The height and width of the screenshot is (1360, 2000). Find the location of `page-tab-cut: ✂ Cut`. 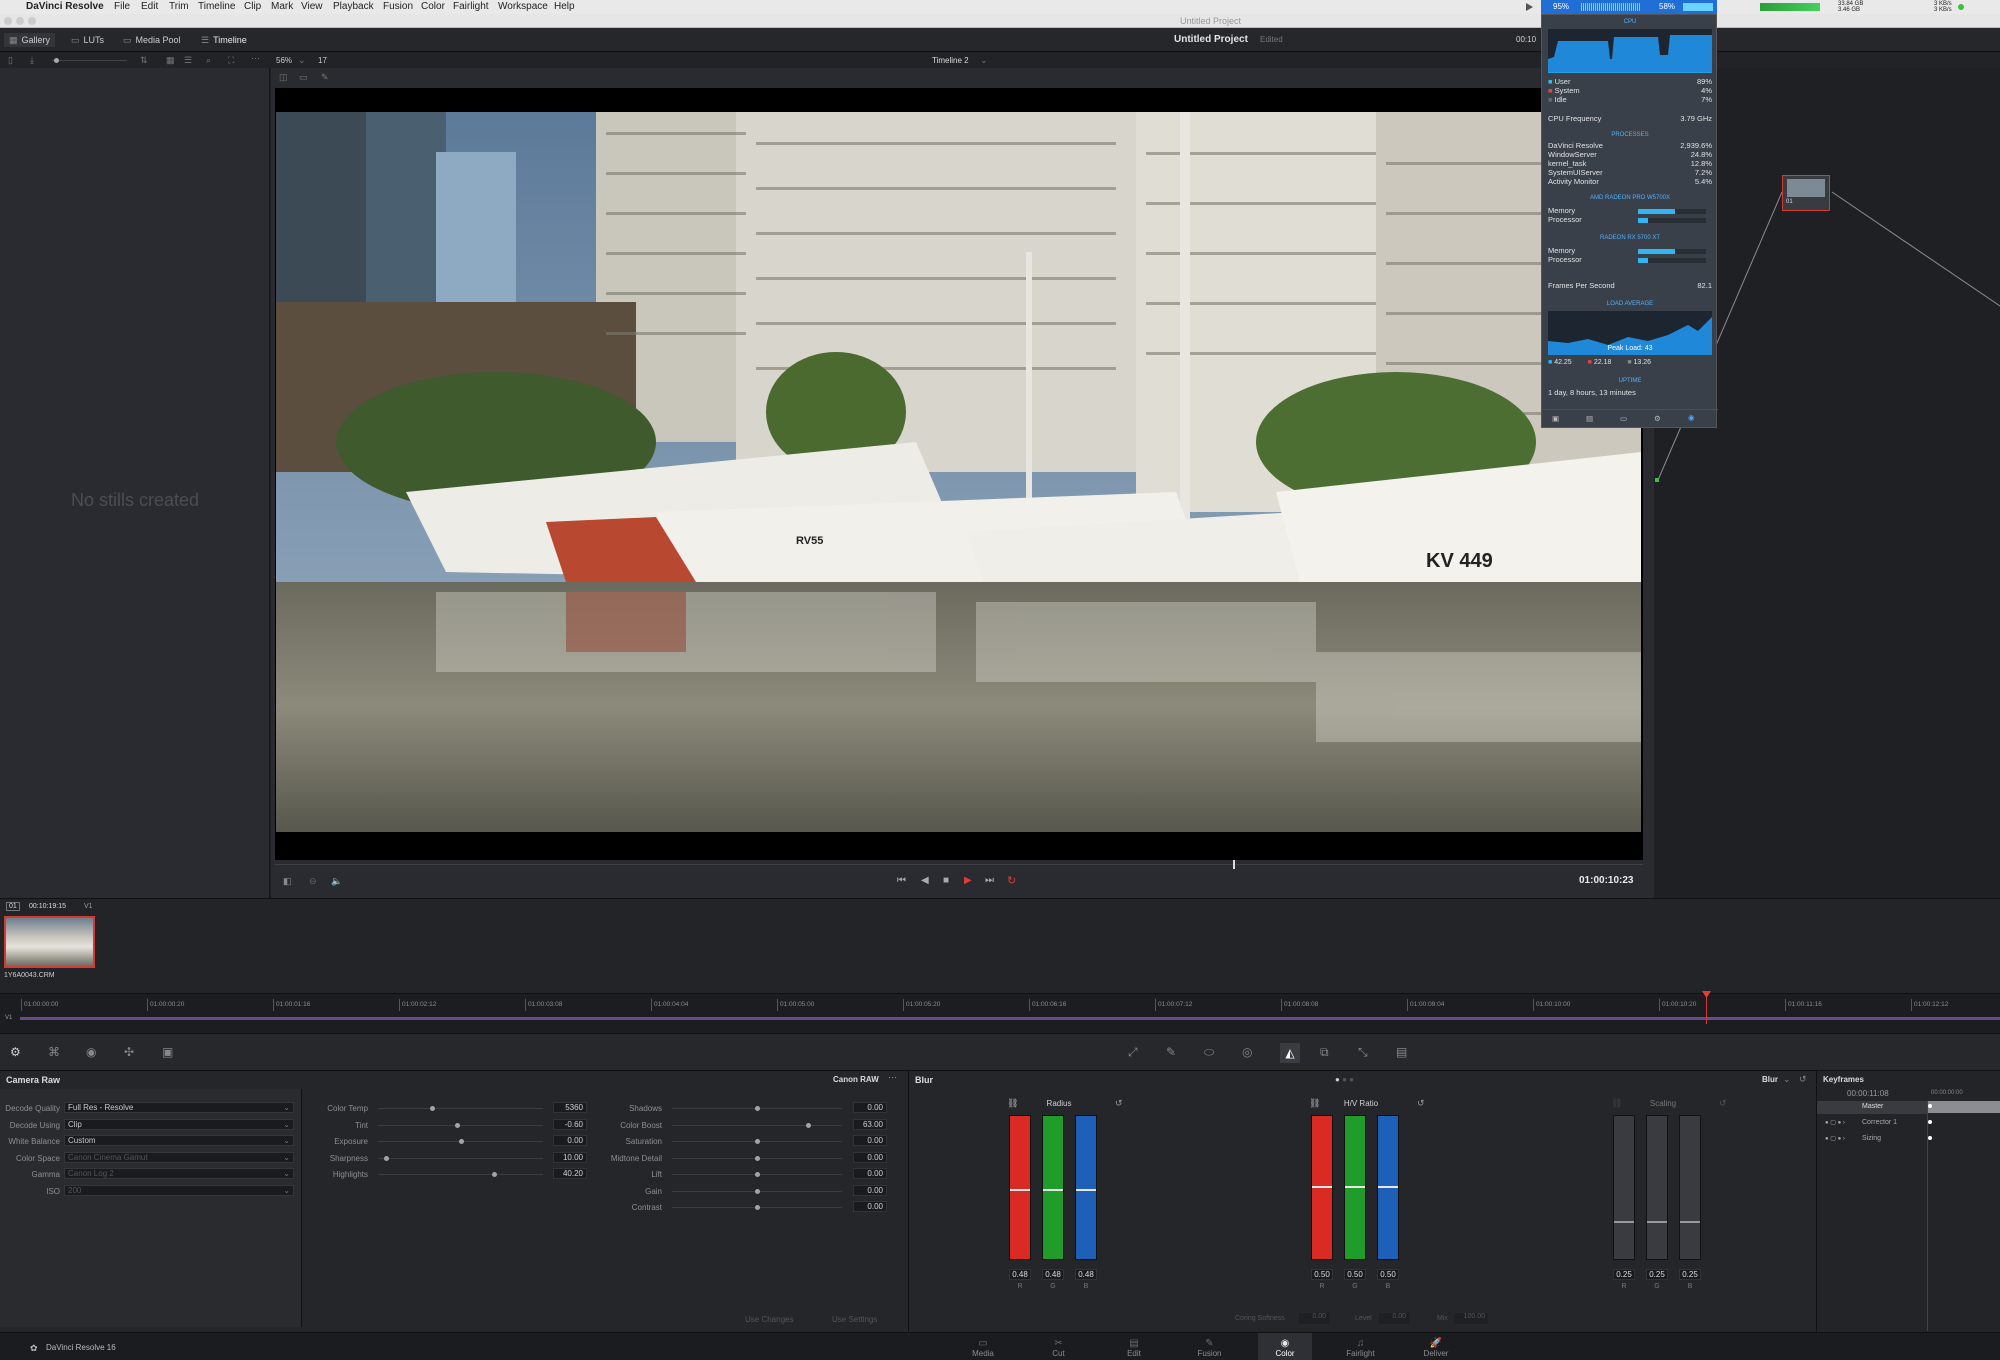

page-tab-cut: ✂ Cut is located at coordinates (1059, 1348).